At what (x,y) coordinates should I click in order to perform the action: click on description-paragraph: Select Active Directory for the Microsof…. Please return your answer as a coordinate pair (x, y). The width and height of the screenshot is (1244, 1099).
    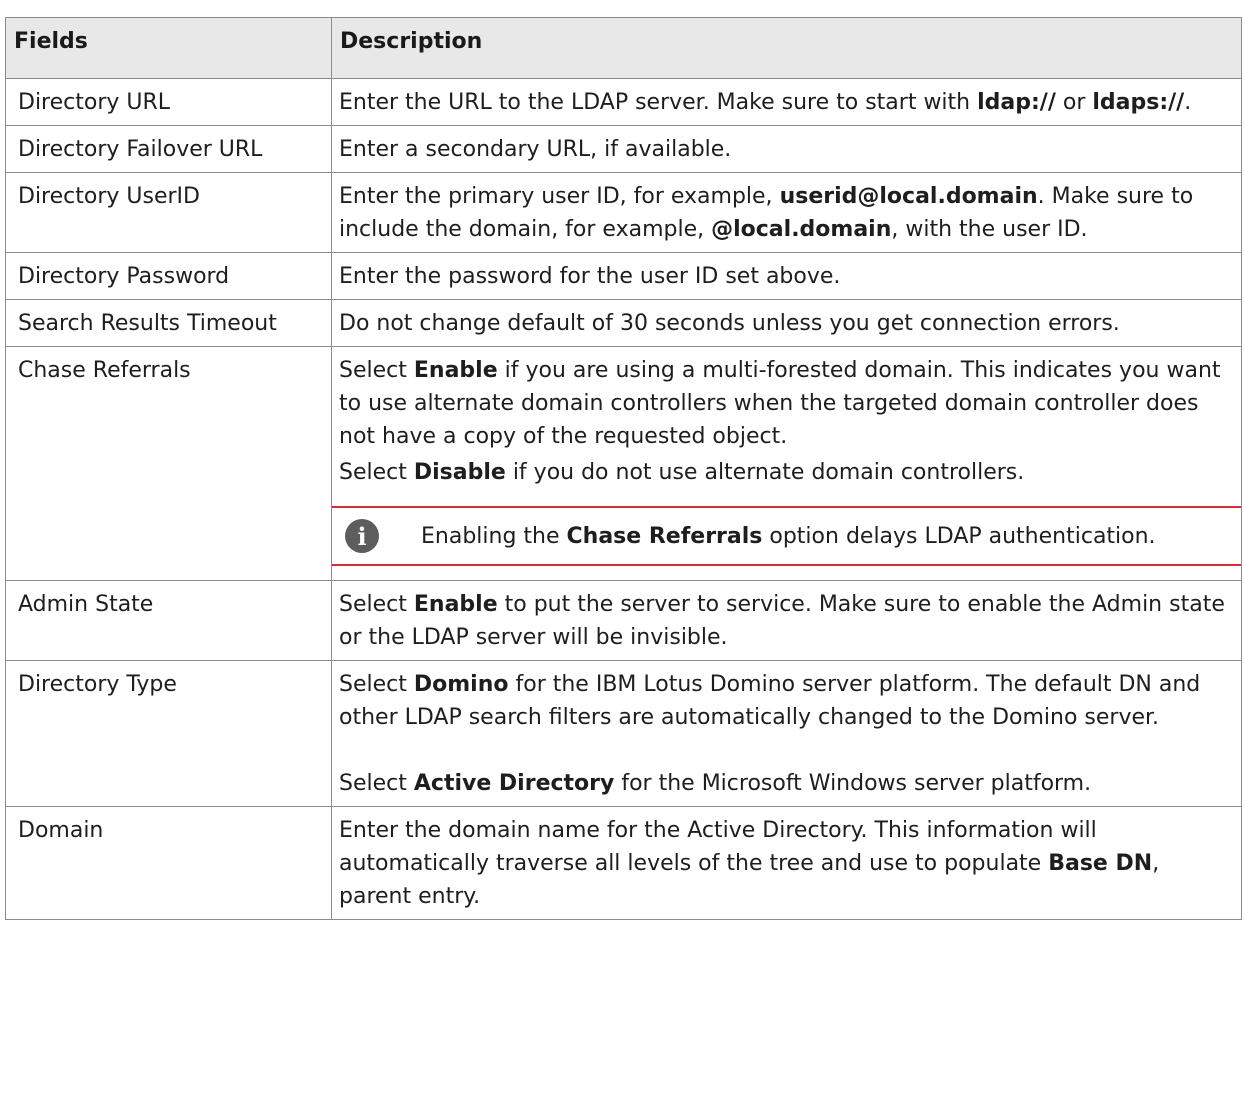
    Looking at the image, I should click on (786, 783).